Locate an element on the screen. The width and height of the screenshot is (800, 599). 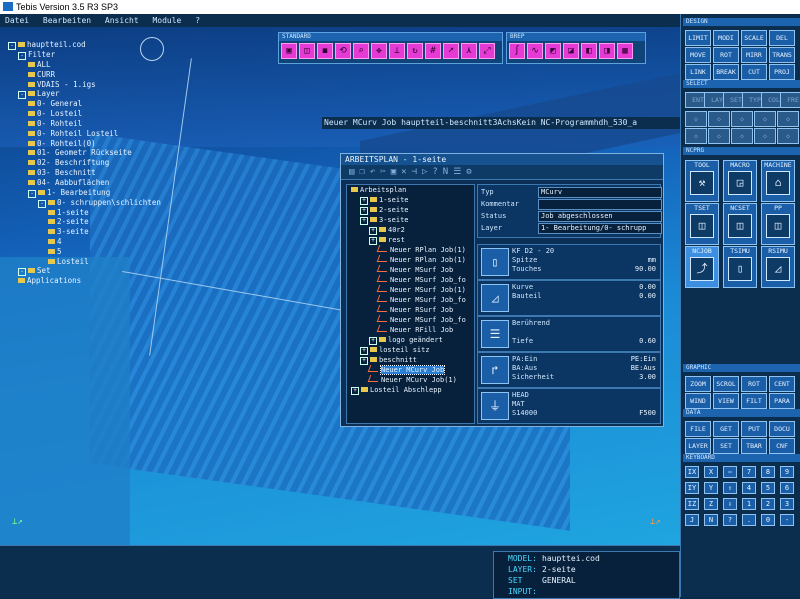
tree-item: 4 is located at coordinates (123, 242).